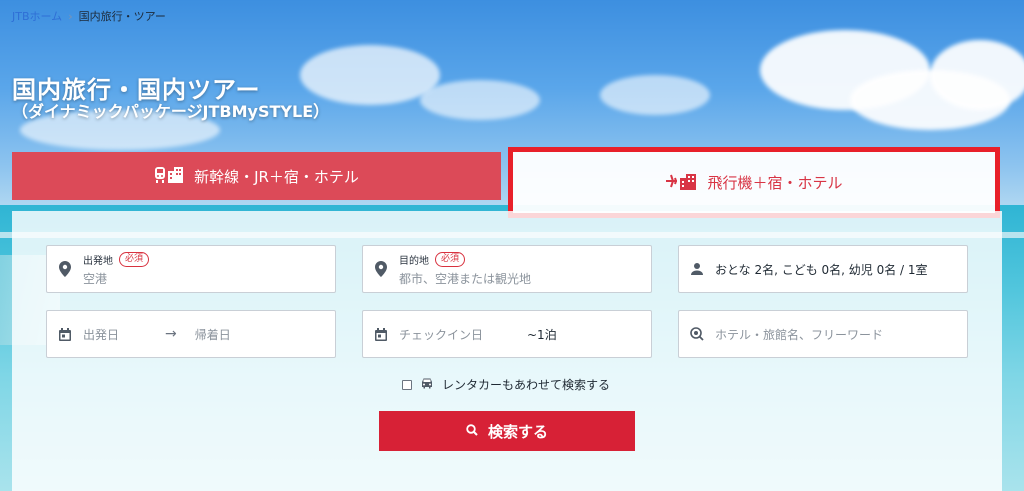 This screenshot has width=1024, height=491. Describe the element at coordinates (517, 431) in the screenshot. I see `search-button-label: 検索する` at that location.